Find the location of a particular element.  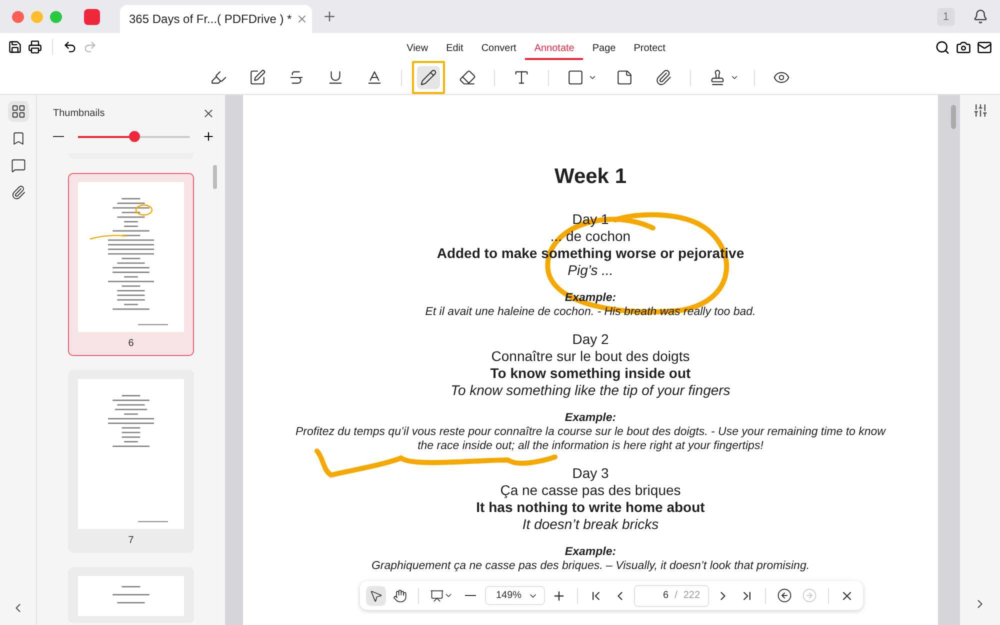

sticky-note-icon is located at coordinates (624, 77).